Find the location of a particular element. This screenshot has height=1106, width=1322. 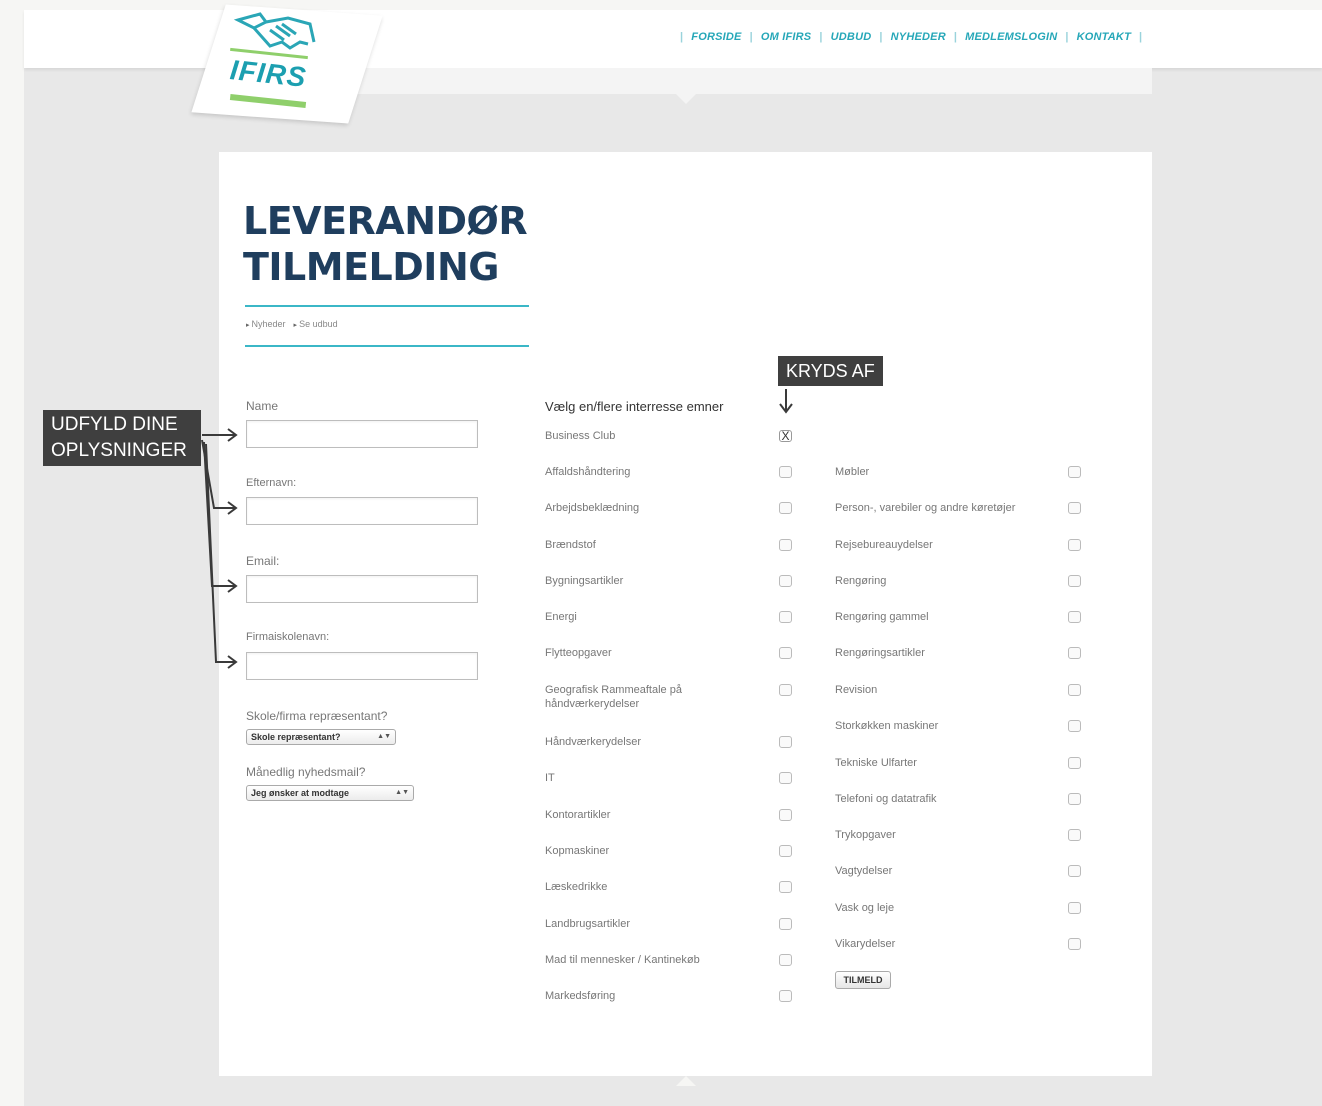

arrow-to-company is located at coordinates (221, 556).